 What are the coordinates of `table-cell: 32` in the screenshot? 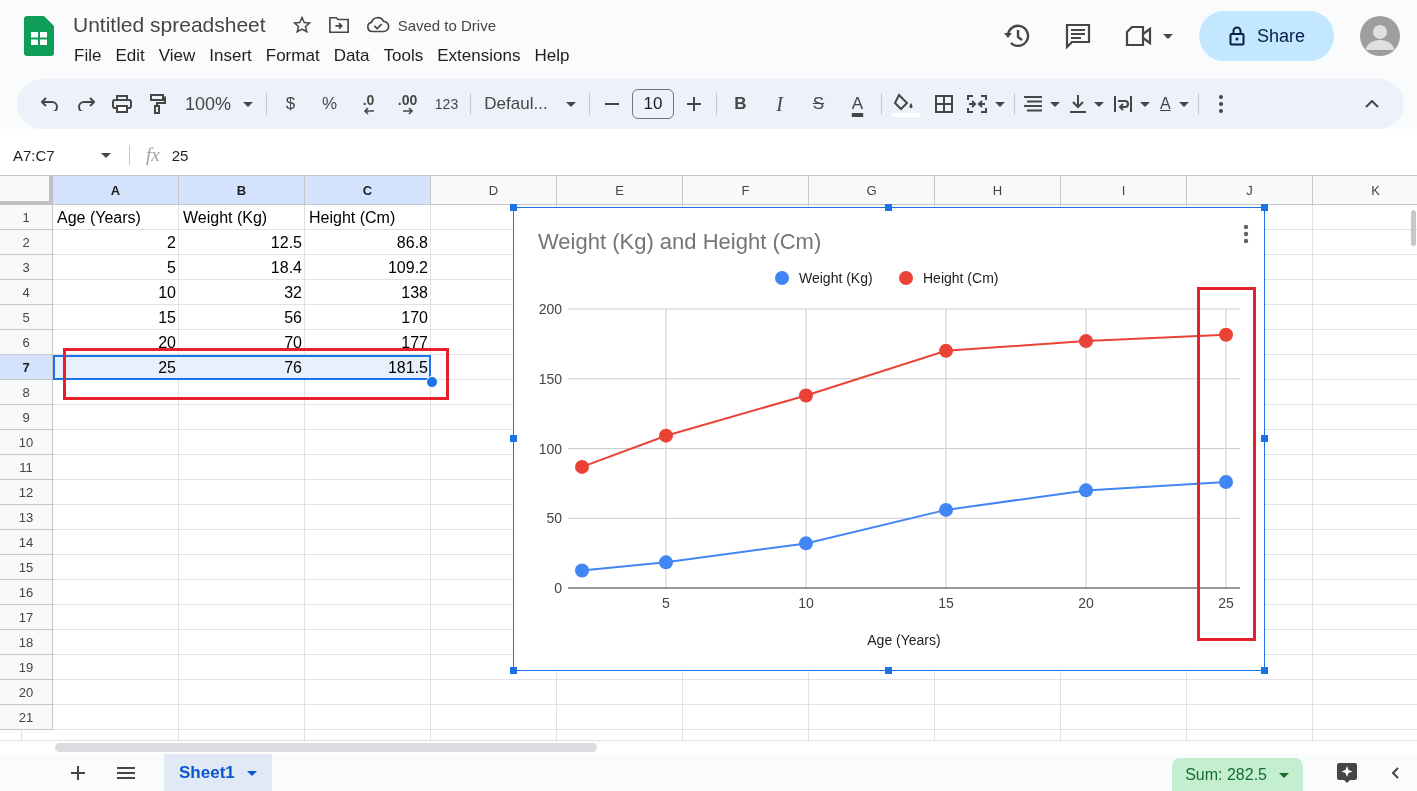 It's located at (242, 292).